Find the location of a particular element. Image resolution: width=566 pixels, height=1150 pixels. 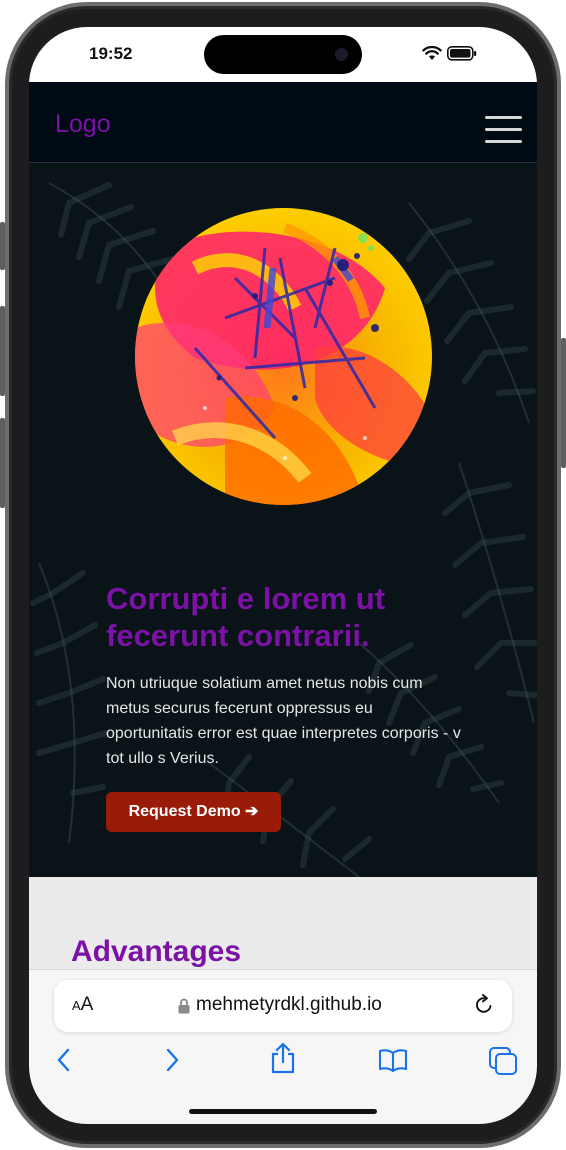

battery-icon is located at coordinates (462, 53).